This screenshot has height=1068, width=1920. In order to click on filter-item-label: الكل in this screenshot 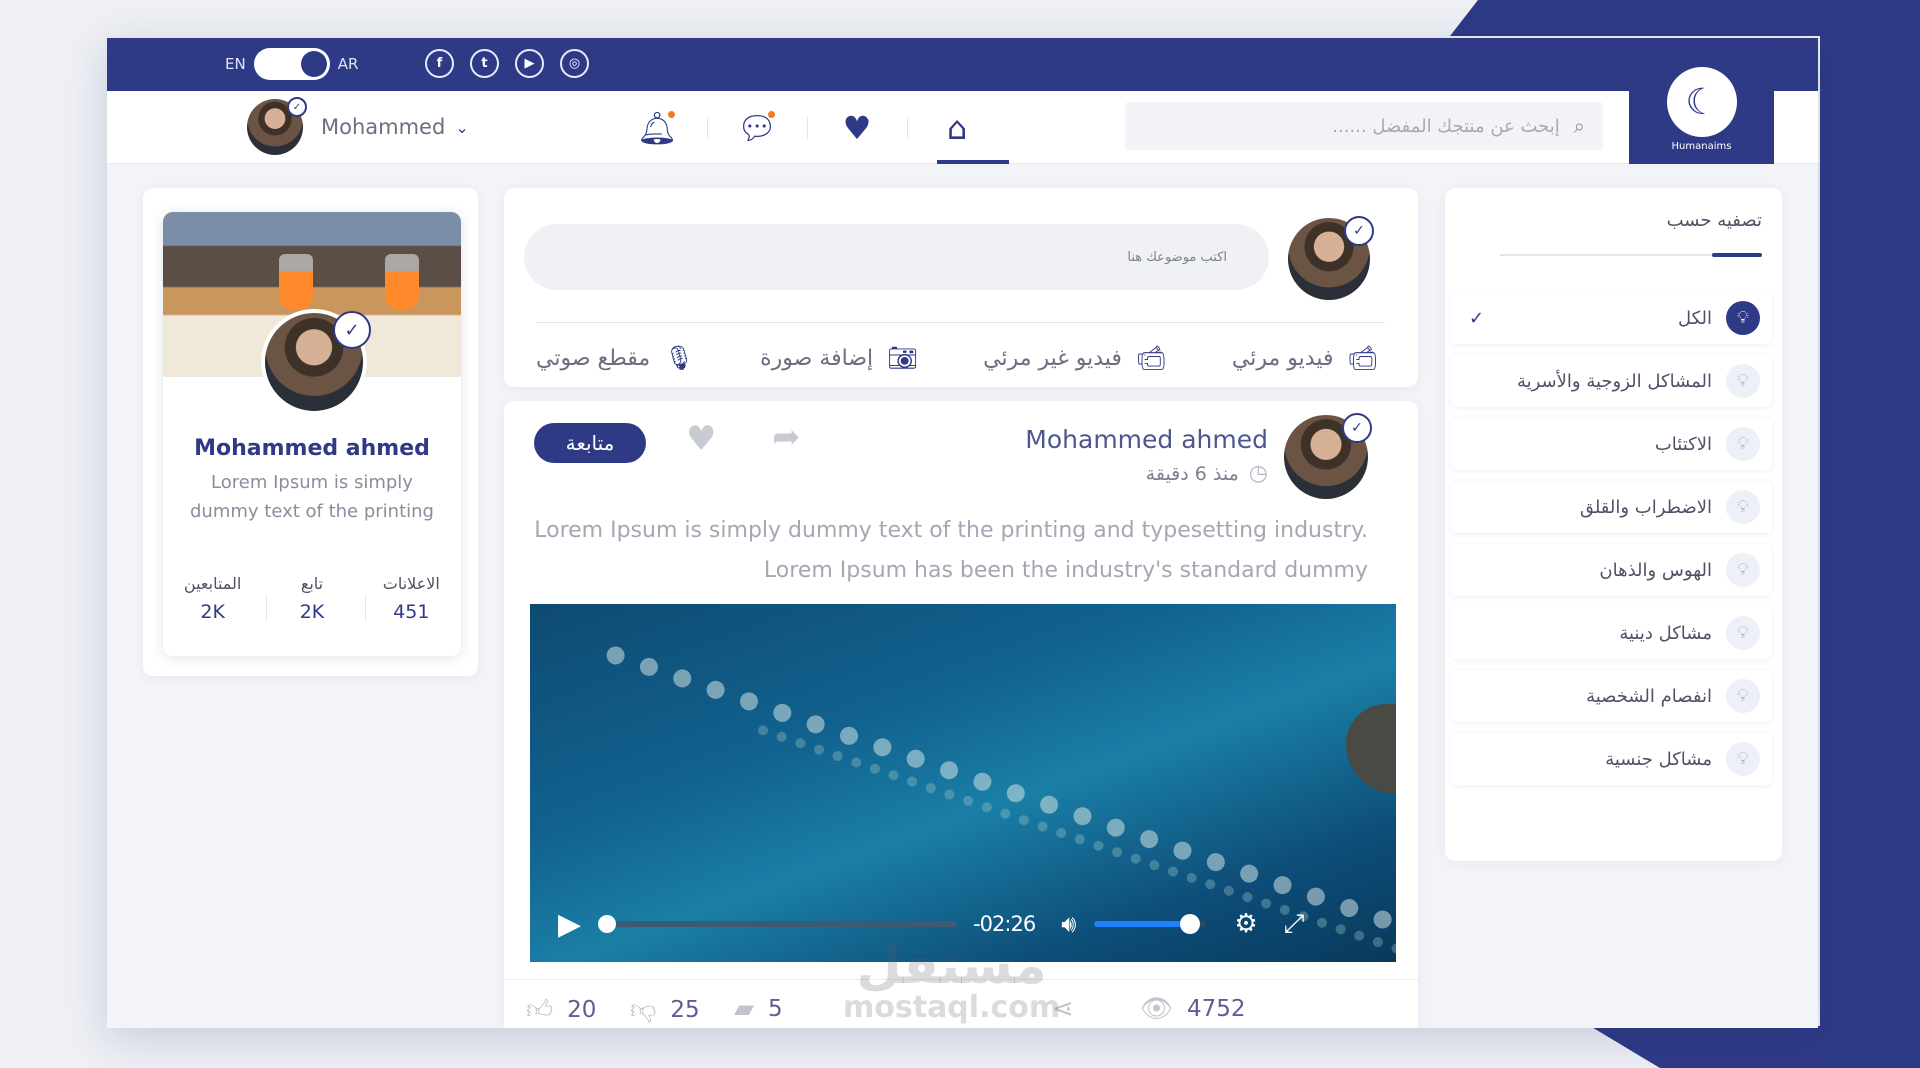, I will do `click(1694, 318)`.